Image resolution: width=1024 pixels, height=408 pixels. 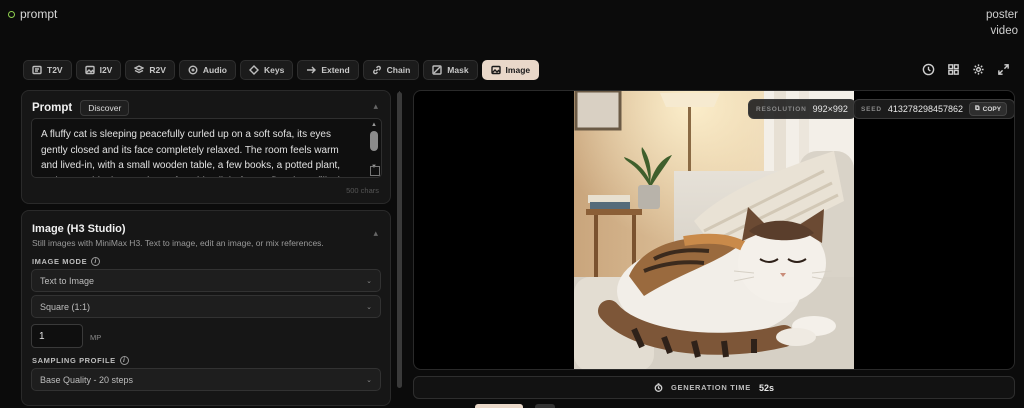 I want to click on arrow-right-icon, so click(x=312, y=70).